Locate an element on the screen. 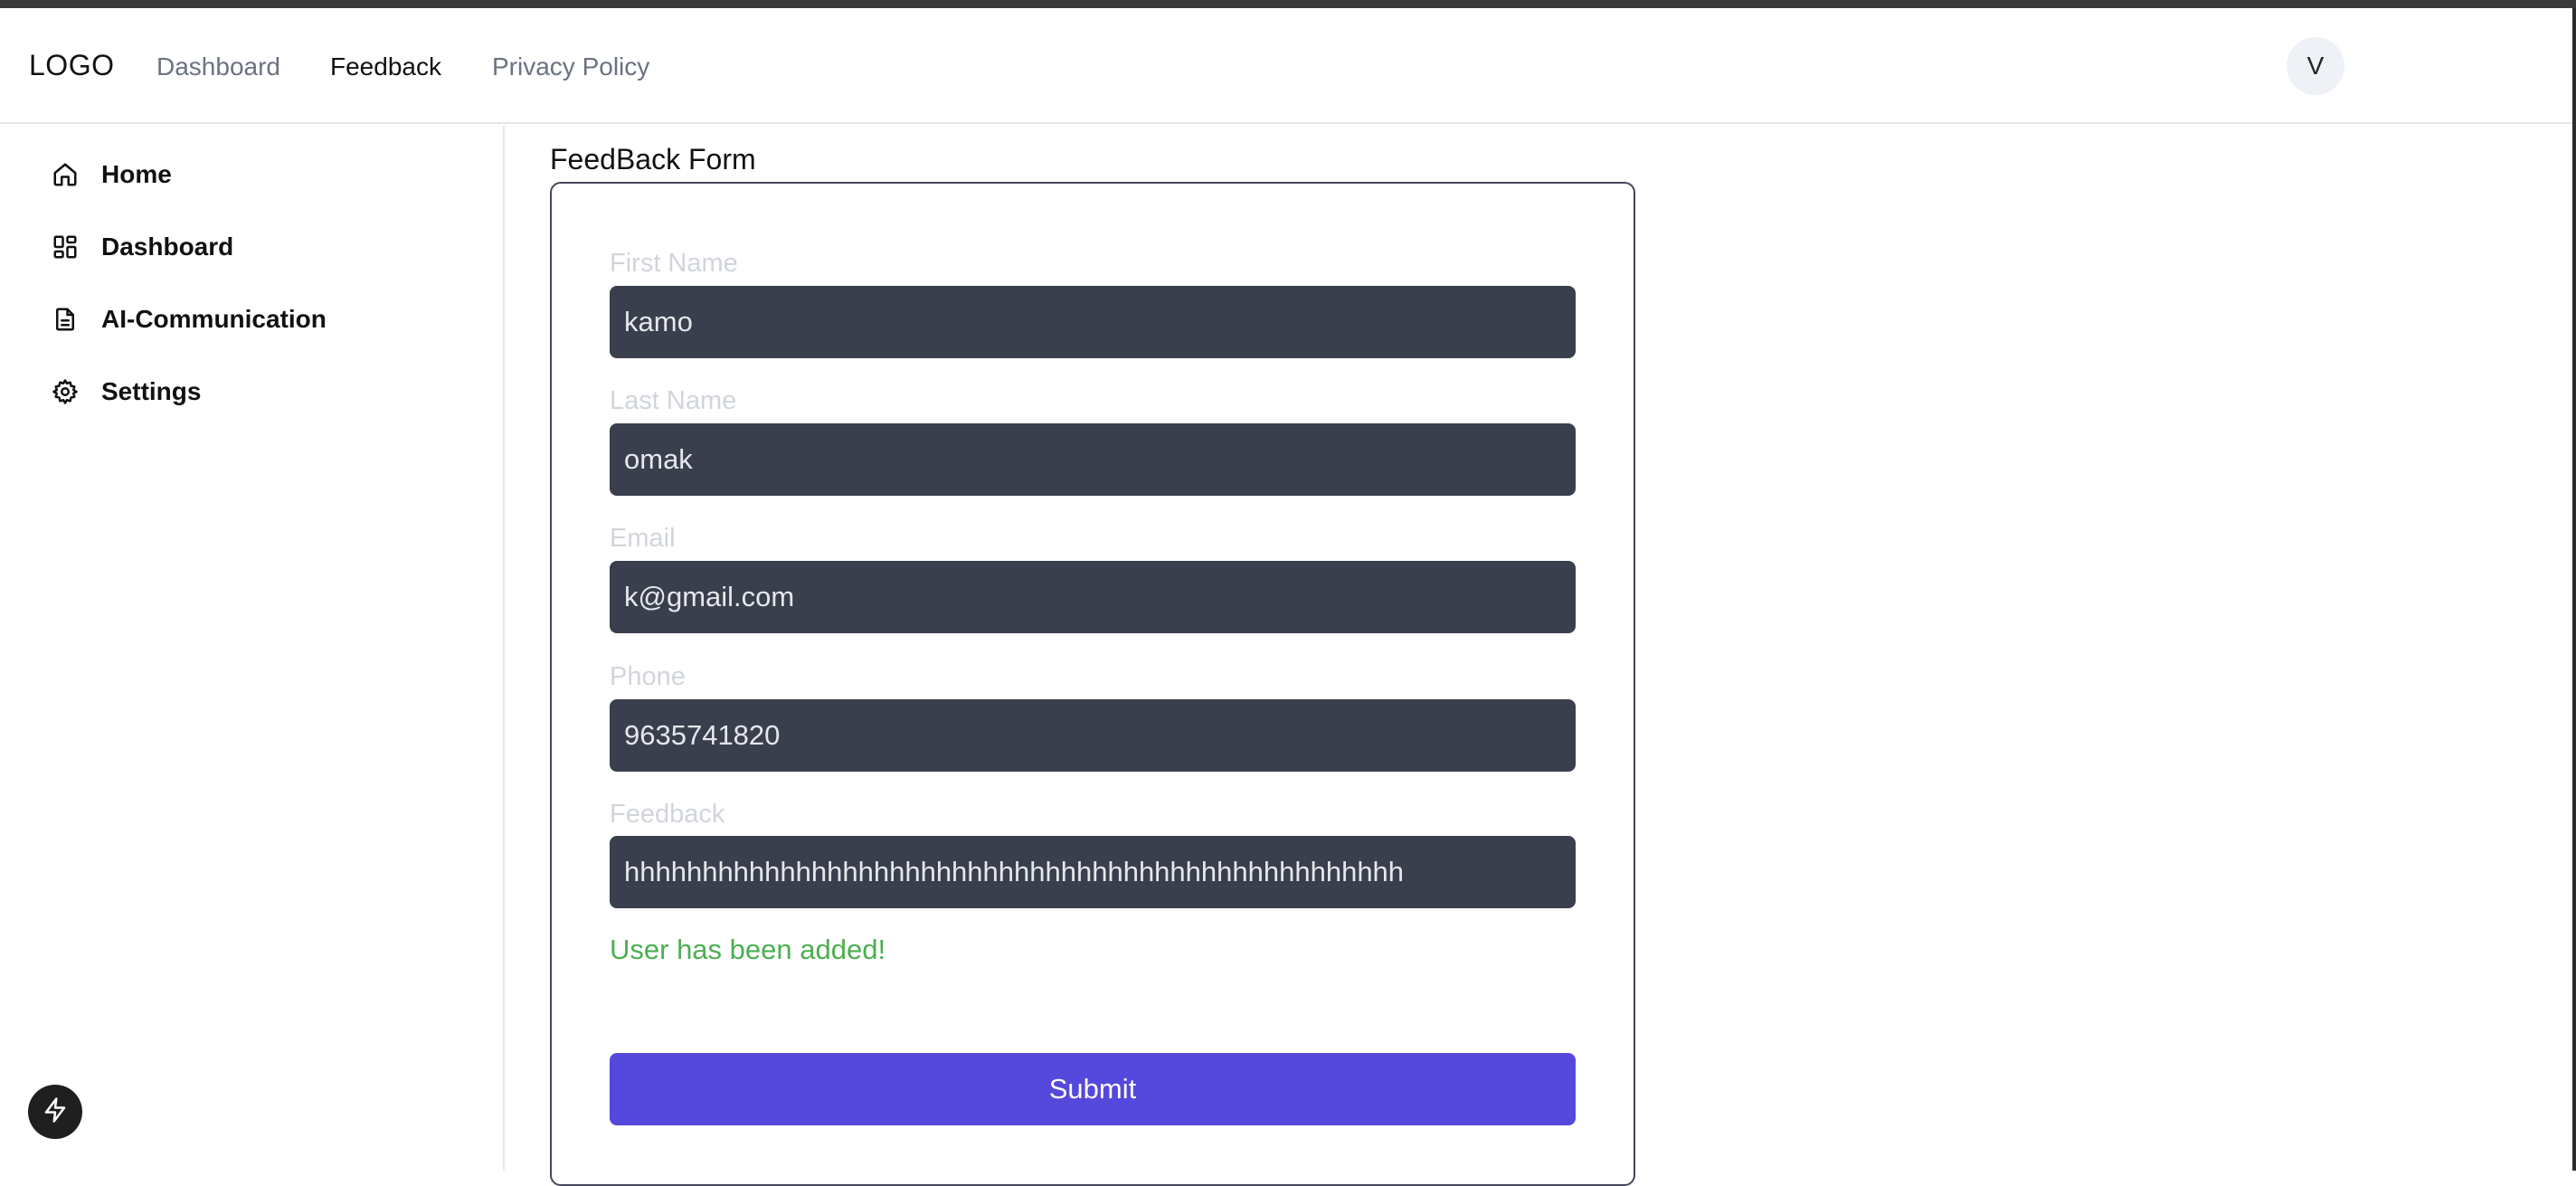 The width and height of the screenshot is (2576, 1186). dashboard-icon is located at coordinates (66, 246).